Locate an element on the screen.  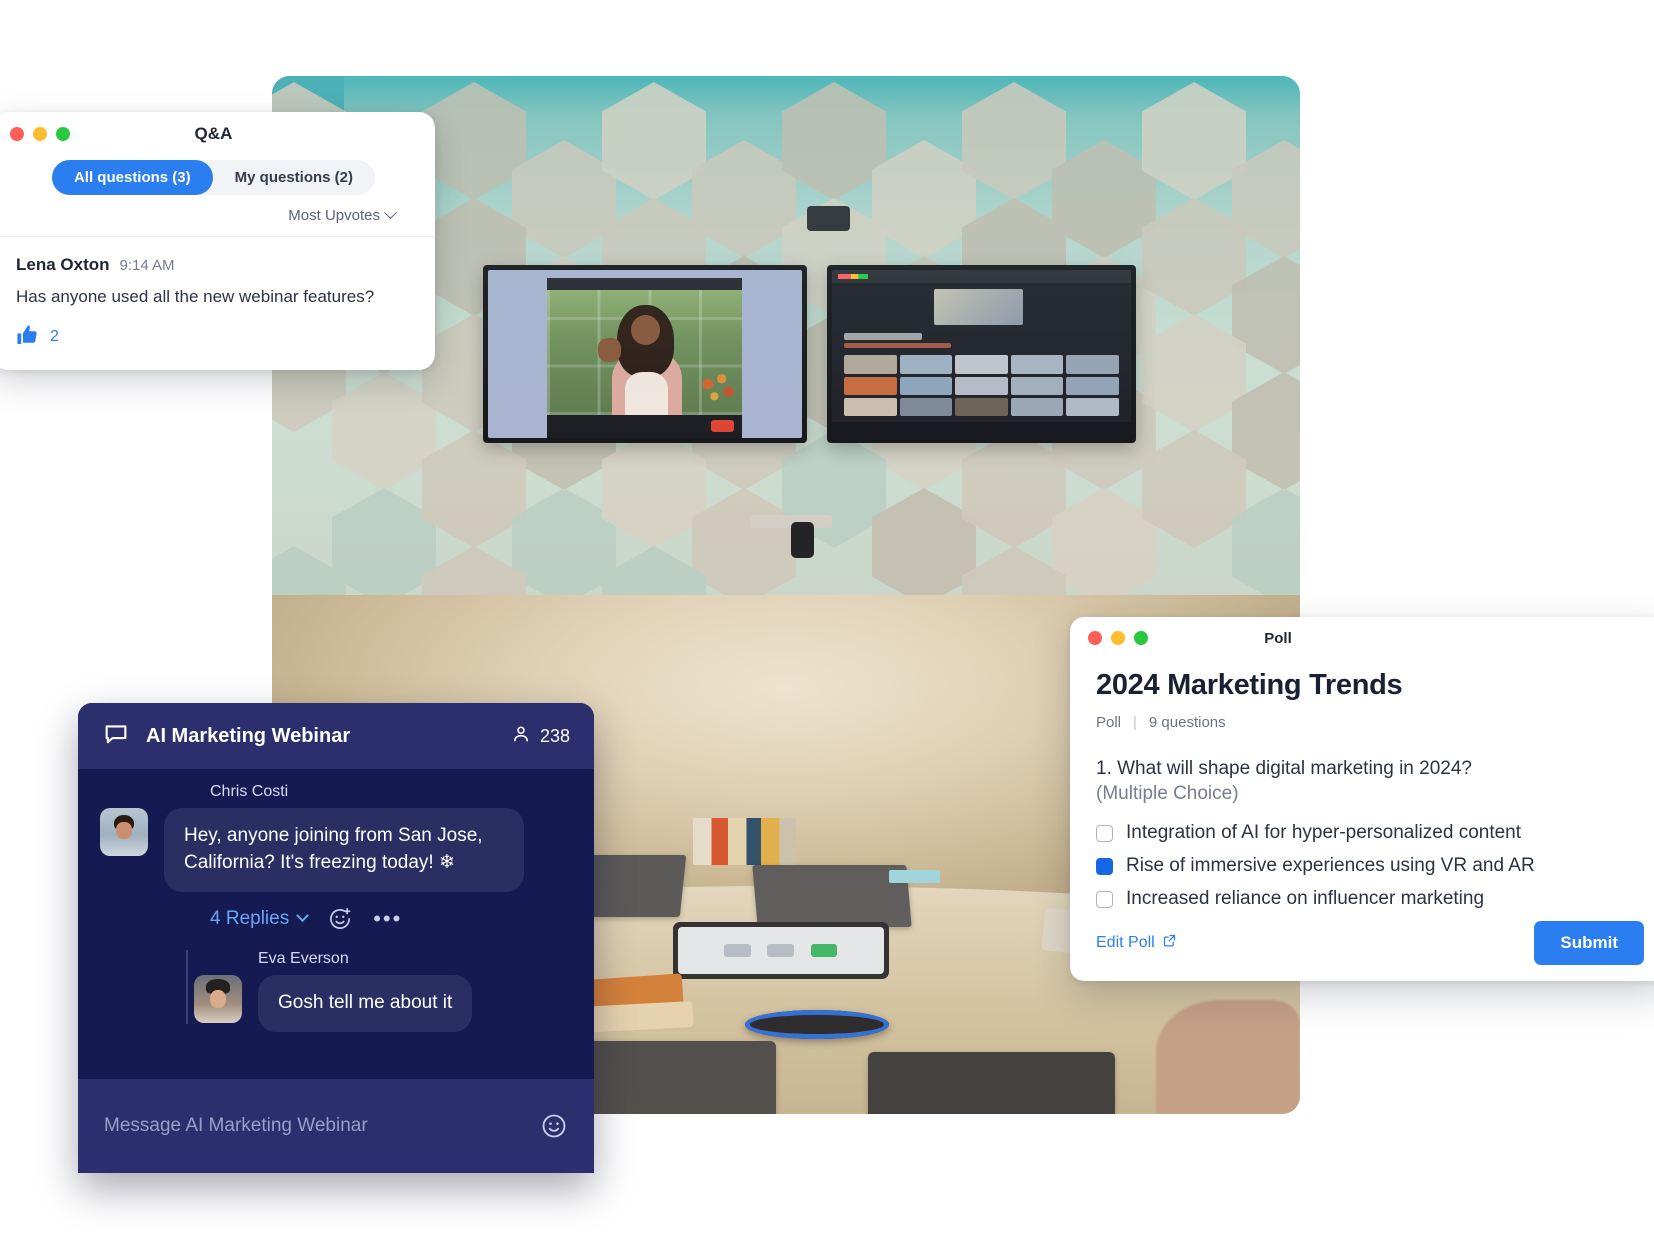
reply-thread: Eva Everson Gosh tell me about it is located at coordinates (336, 990).